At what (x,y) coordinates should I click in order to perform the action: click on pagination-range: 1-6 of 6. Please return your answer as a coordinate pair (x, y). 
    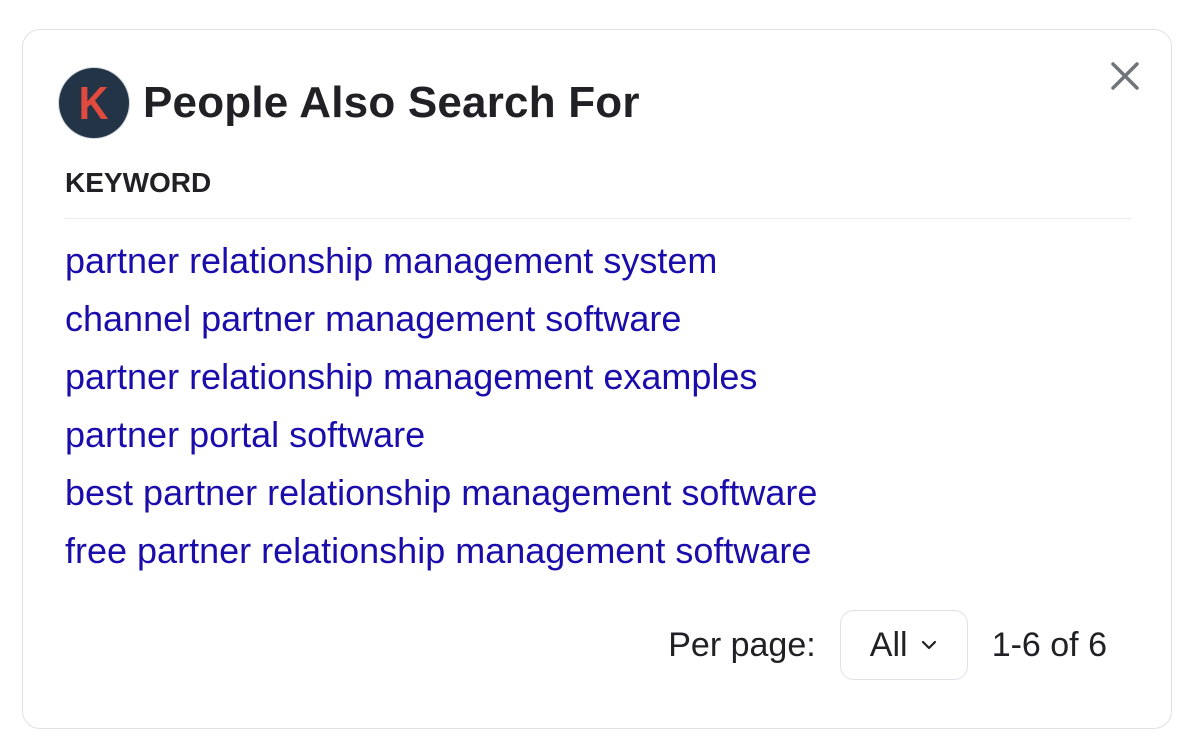
    Looking at the image, I should click on (1049, 644).